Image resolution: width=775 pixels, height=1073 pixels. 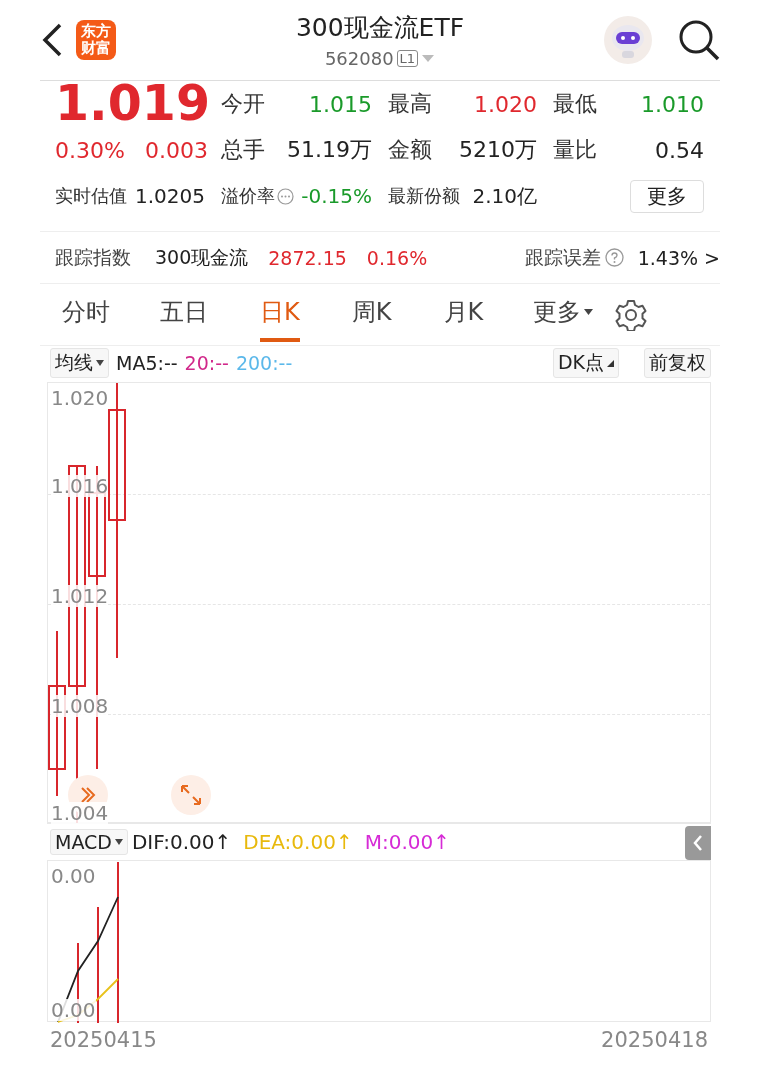 I want to click on back-button, so click(x=52, y=40).